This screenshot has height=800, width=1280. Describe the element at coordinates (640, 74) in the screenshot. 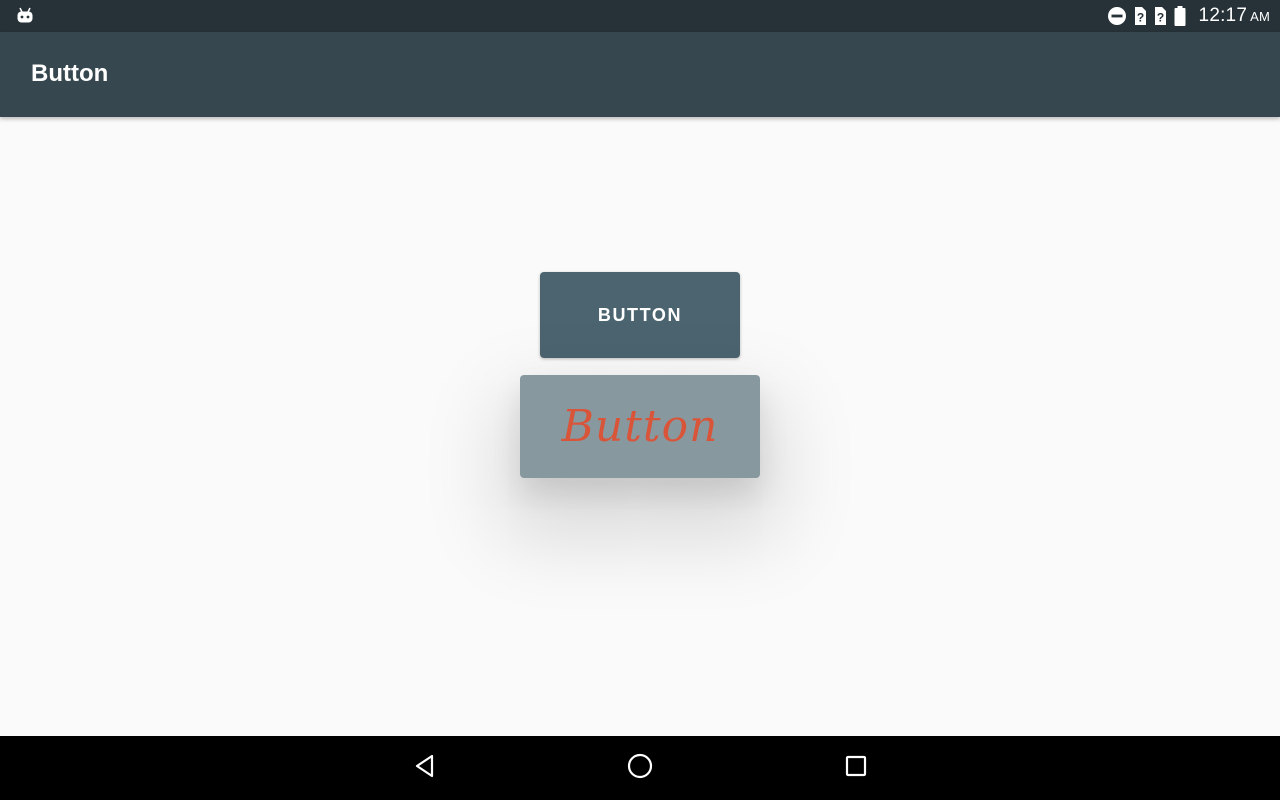

I see `app-bar: Button` at that location.